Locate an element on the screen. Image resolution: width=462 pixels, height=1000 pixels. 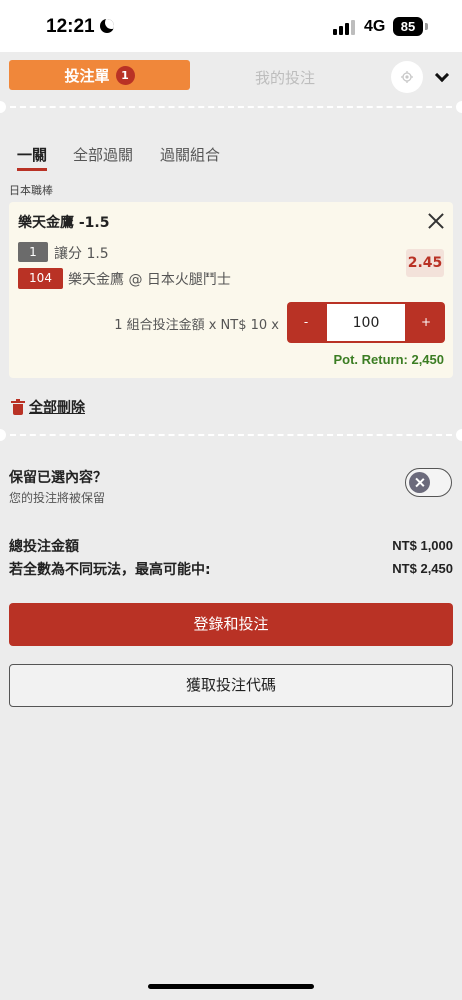
bet-slip-header: 投注單 1 我的投注 is located at coordinates (231, 75).